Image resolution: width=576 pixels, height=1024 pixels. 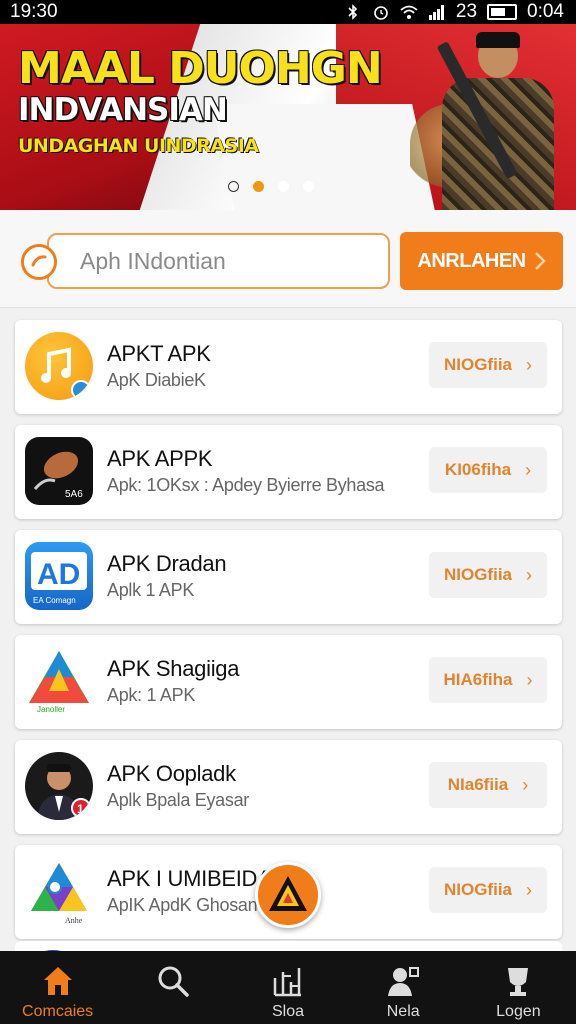 I want to click on nav-item-search, so click(x=172, y=987).